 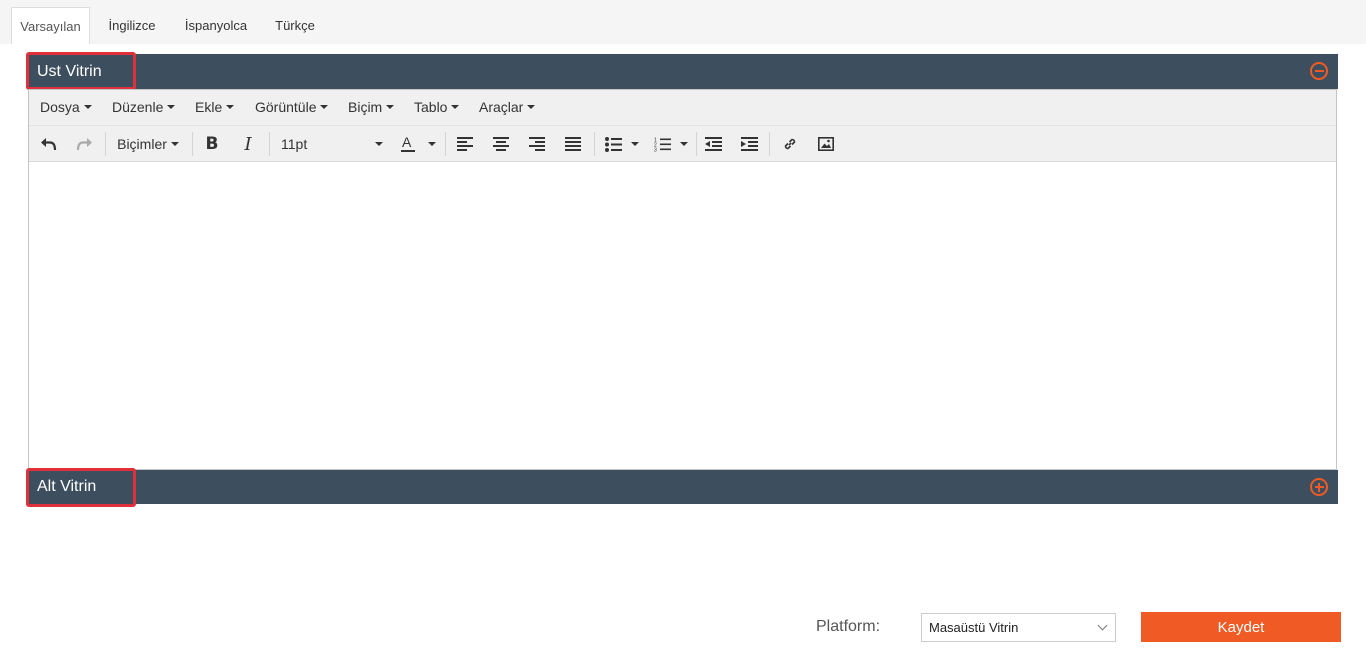 I want to click on formats-dropdown: Biçimler, so click(x=148, y=144).